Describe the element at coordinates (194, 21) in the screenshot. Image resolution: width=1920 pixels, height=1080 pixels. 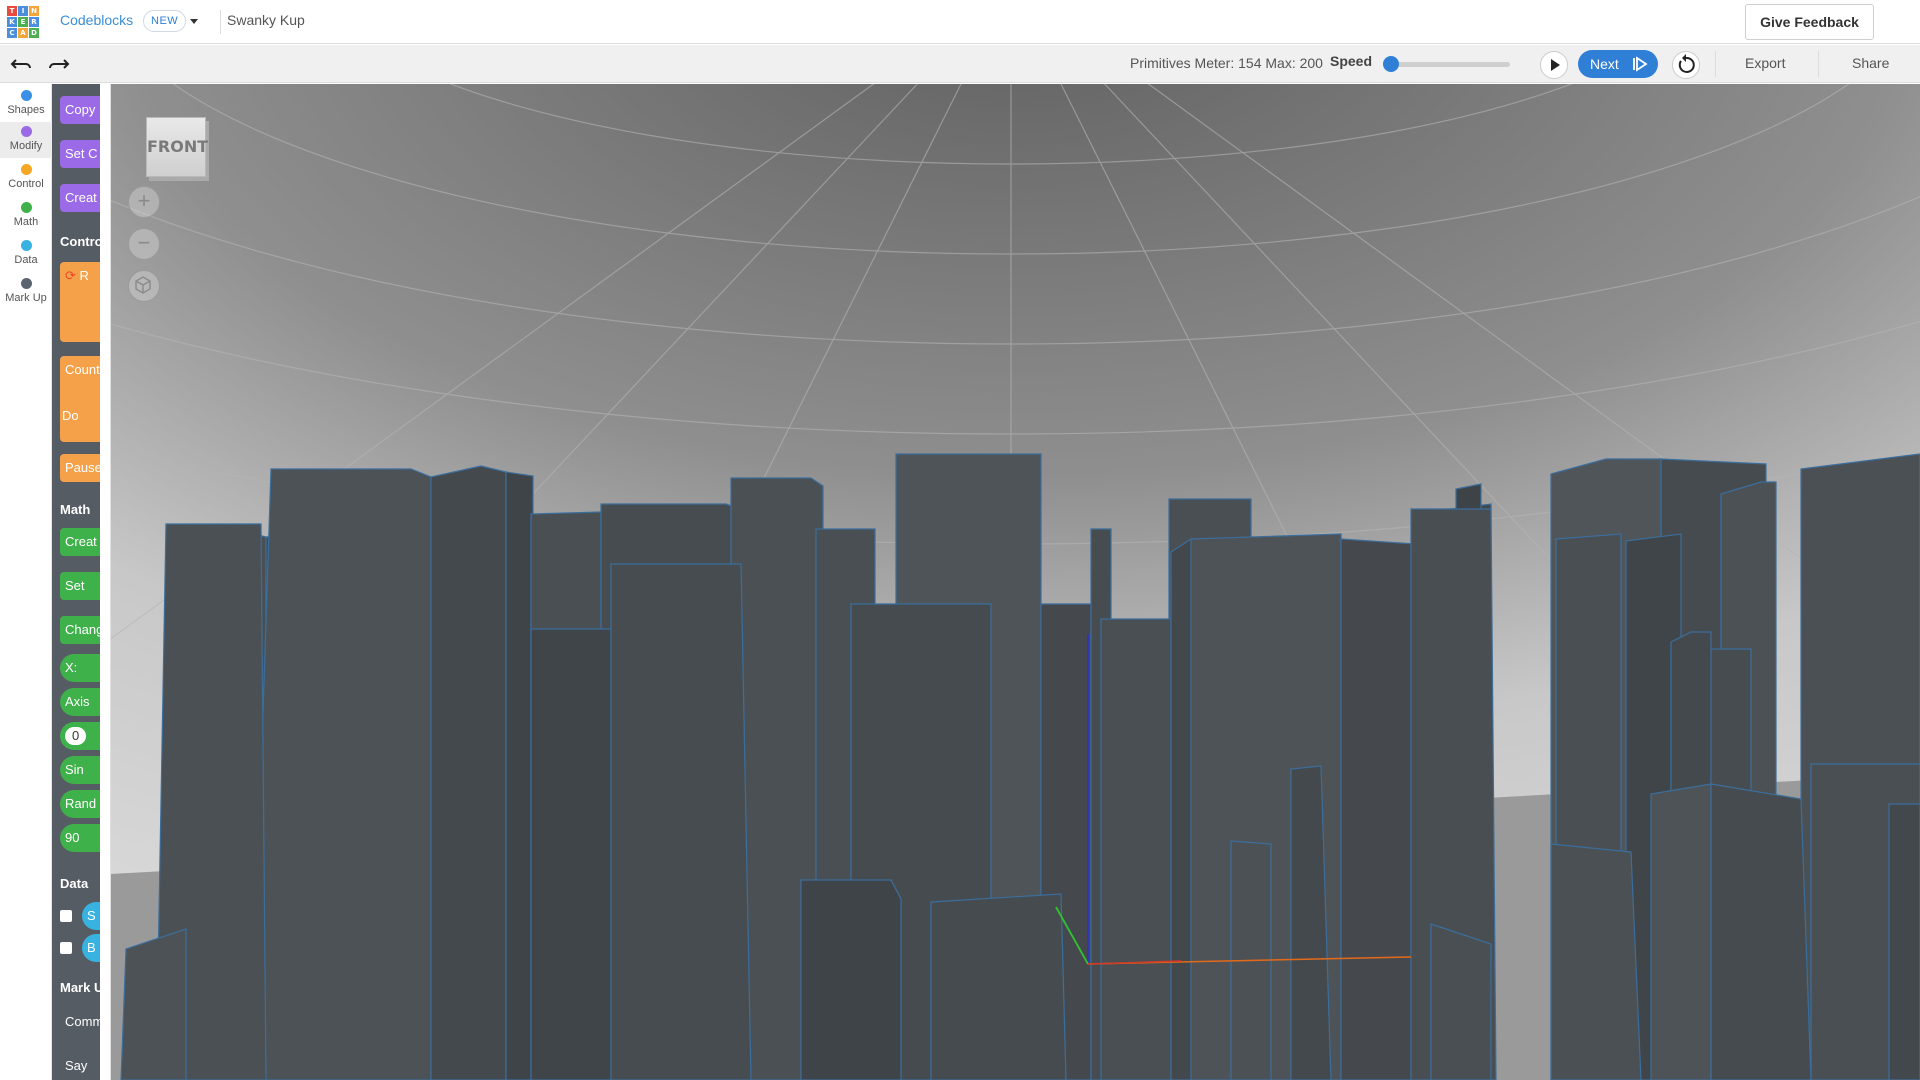
I see `chevron-down-icon` at that location.